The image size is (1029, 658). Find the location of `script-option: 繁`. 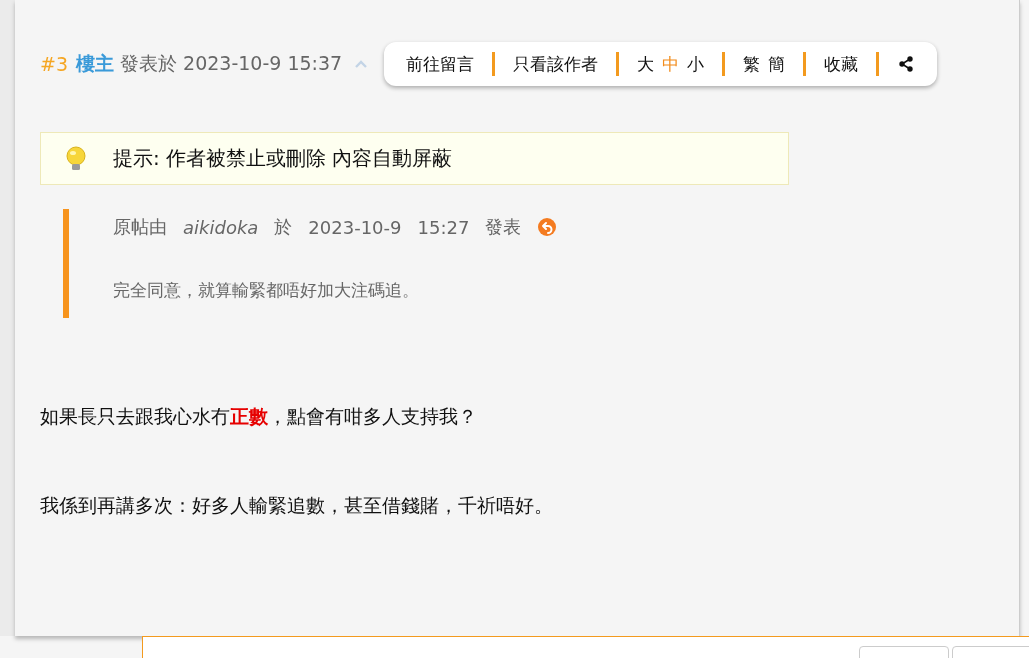

script-option: 繁 is located at coordinates (752, 64).